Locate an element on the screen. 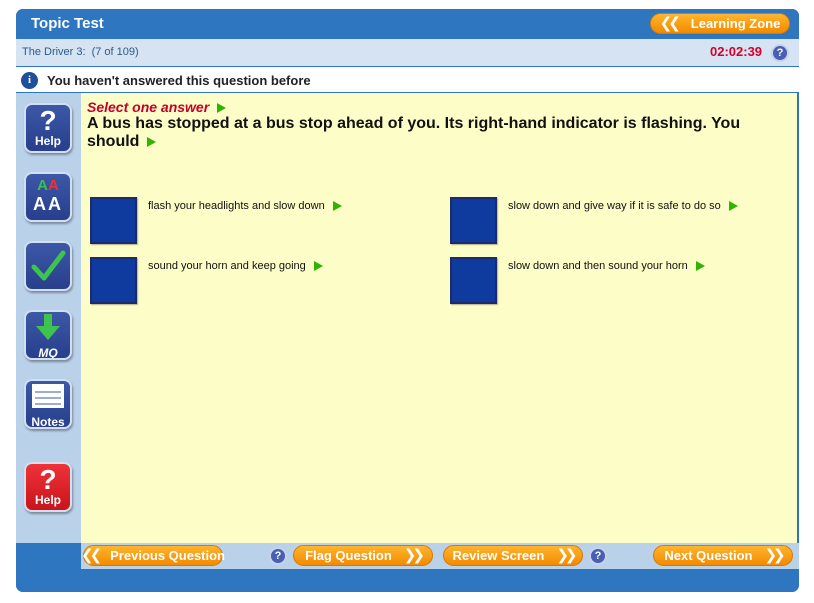 This screenshot has height=603, width=814. notes-icon is located at coordinates (48, 396).